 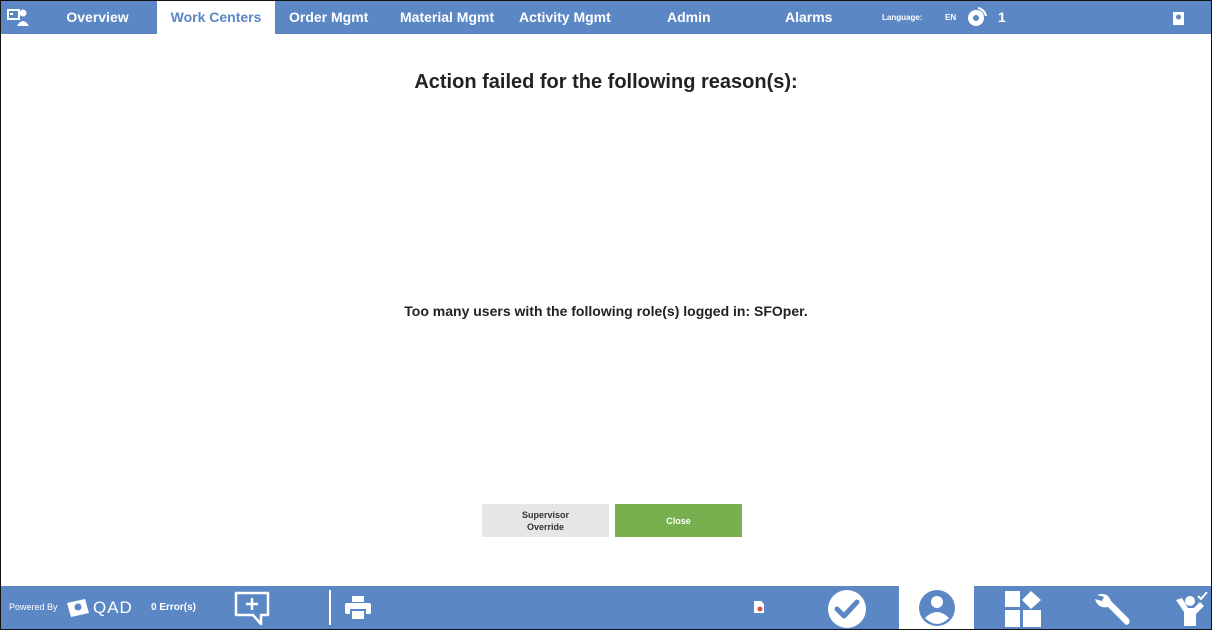 I want to click on toolbar-divider, so click(x=330, y=607).